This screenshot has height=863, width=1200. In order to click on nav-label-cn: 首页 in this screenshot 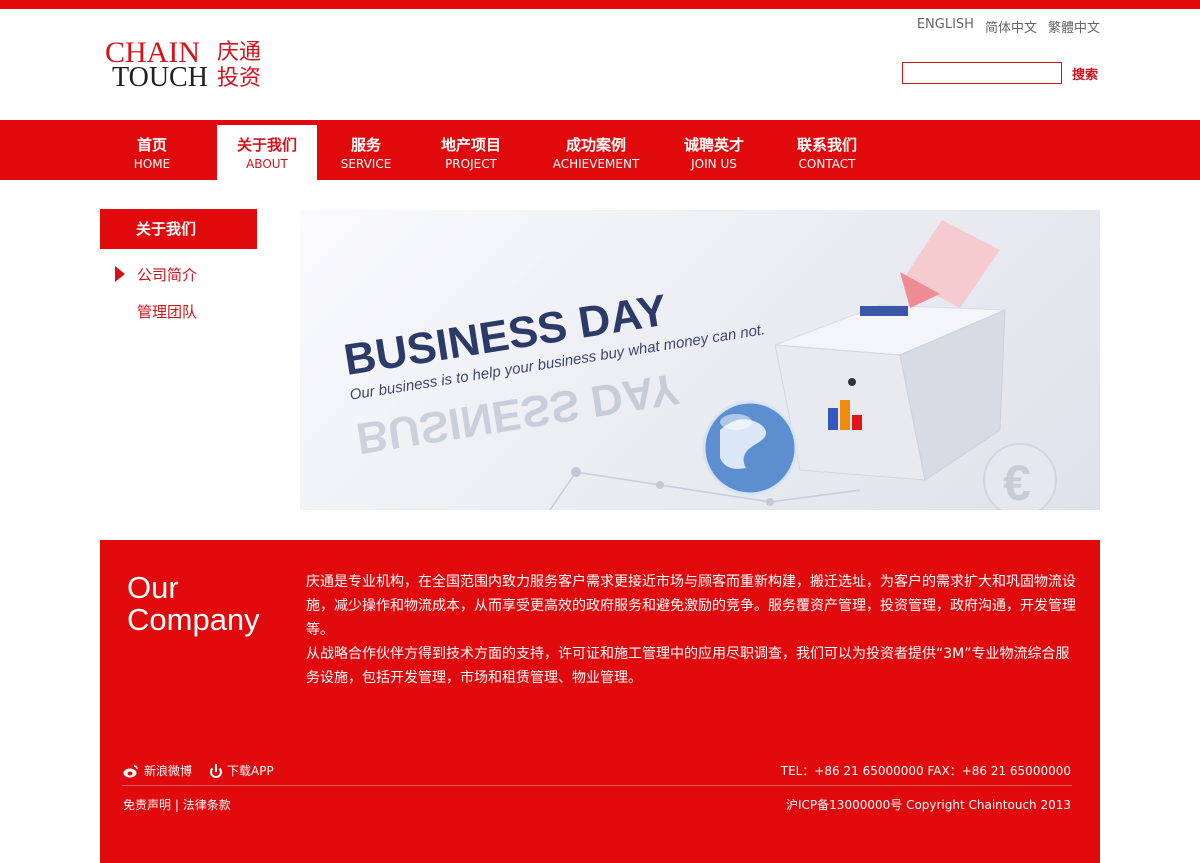, I will do `click(151, 145)`.